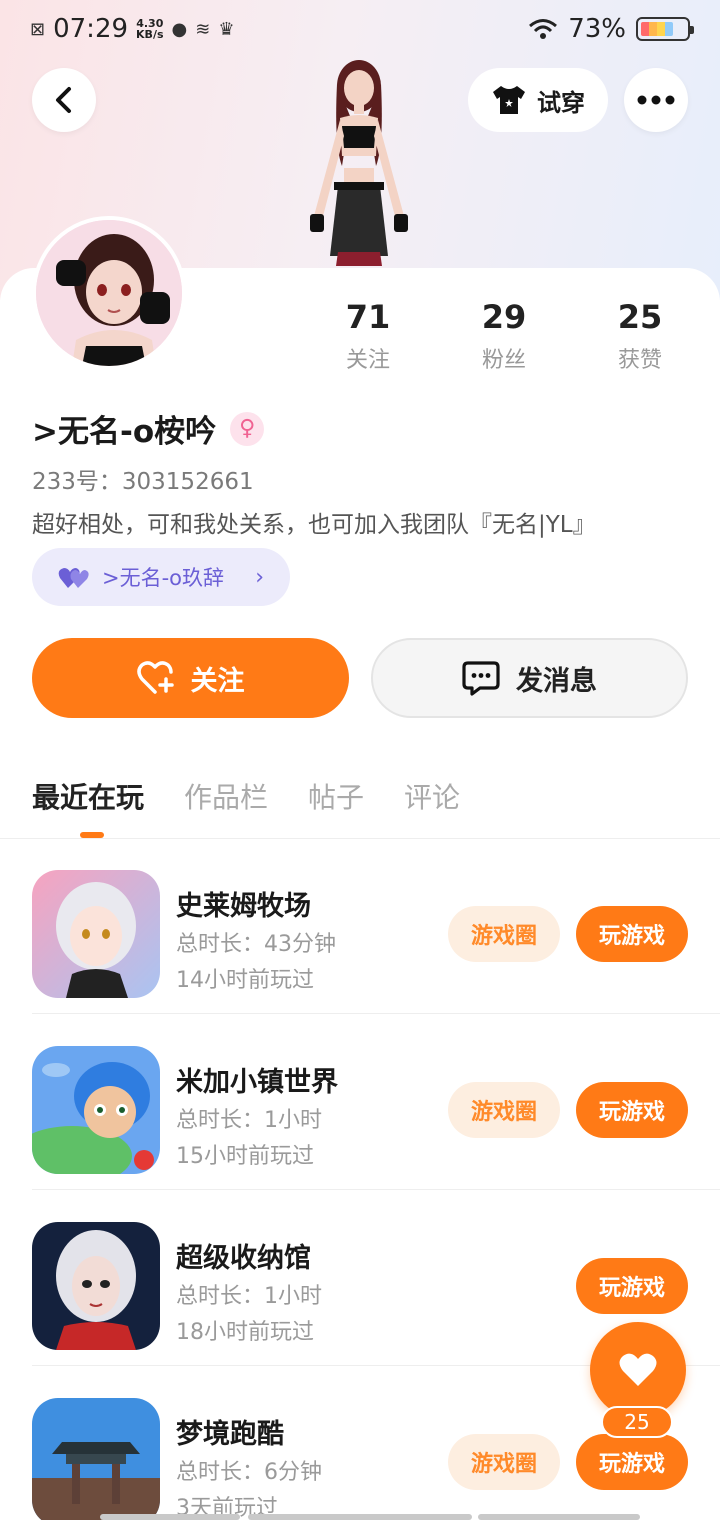 The height and width of the screenshot is (1520, 720). I want to click on net-speed: 4.30 KB/s, so click(150, 29).